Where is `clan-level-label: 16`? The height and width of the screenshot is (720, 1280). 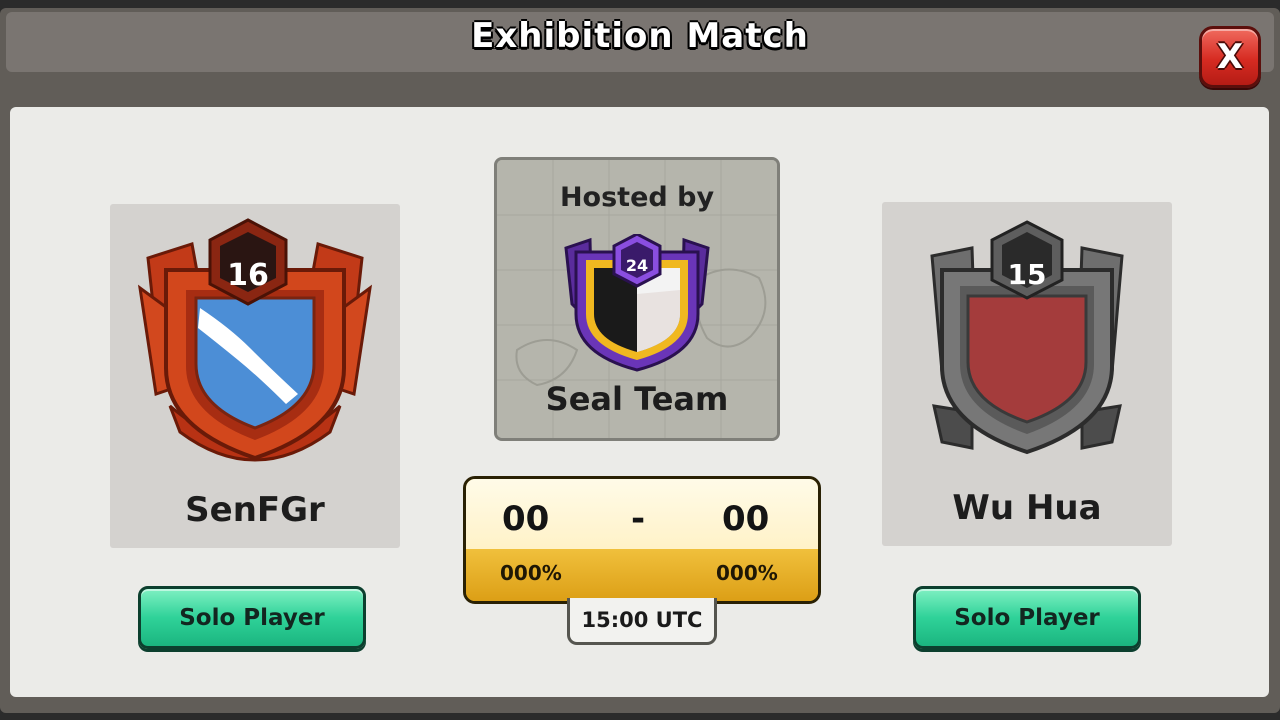
clan-level-label: 16 is located at coordinates (248, 275).